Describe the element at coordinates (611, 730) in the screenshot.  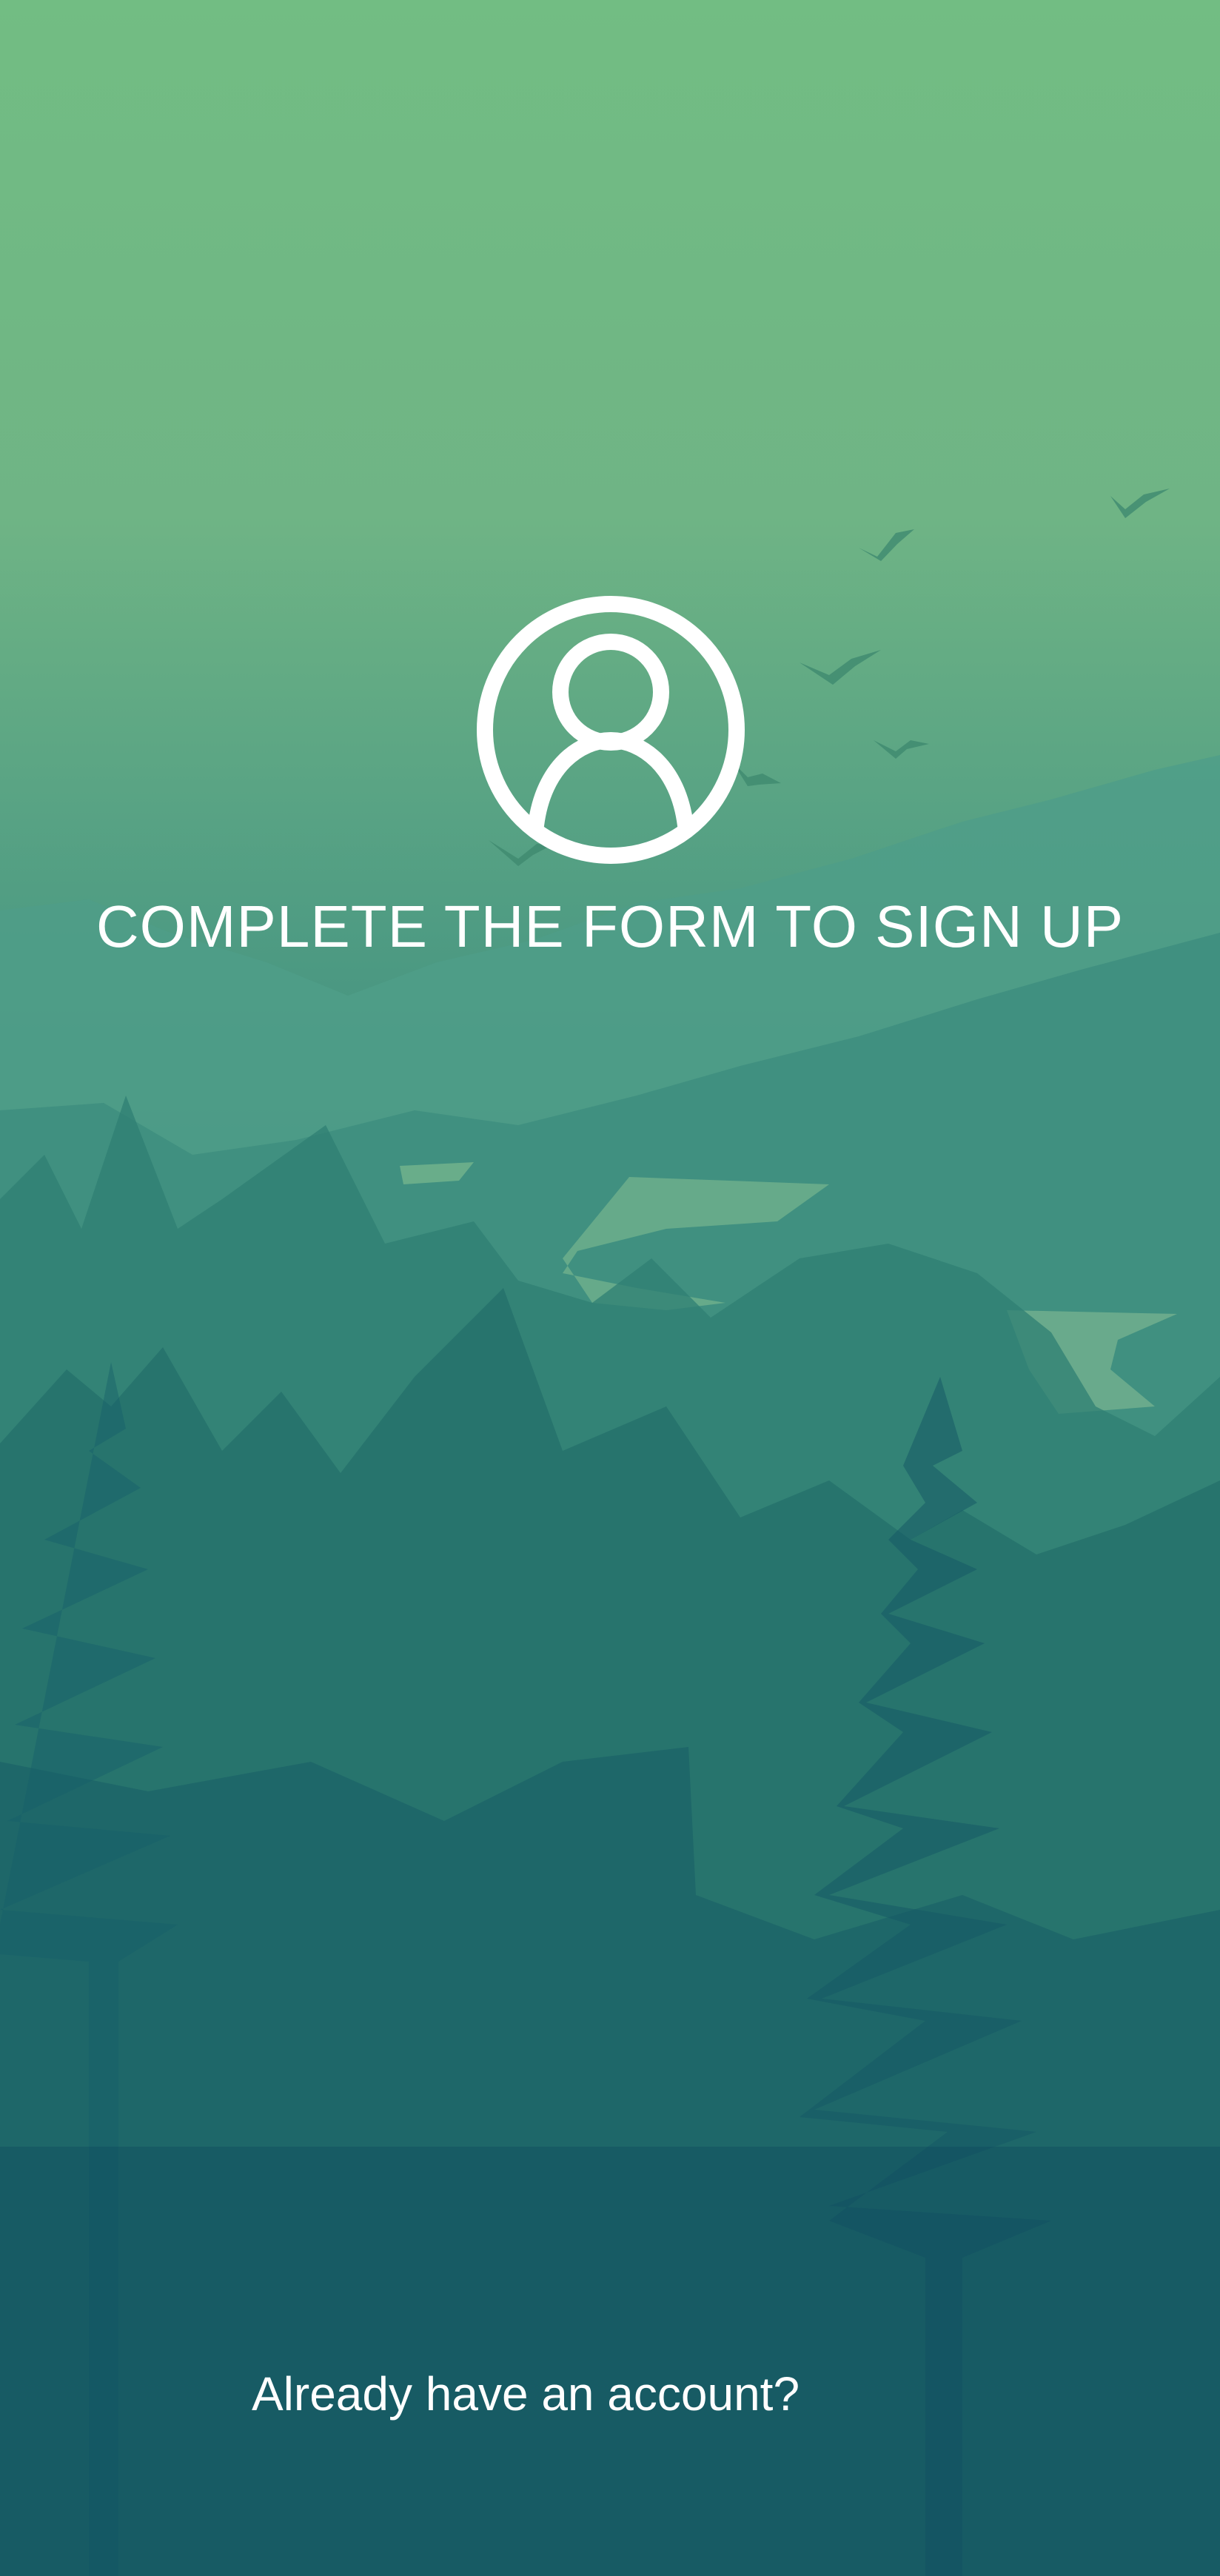
I see `user-circle-icon` at that location.